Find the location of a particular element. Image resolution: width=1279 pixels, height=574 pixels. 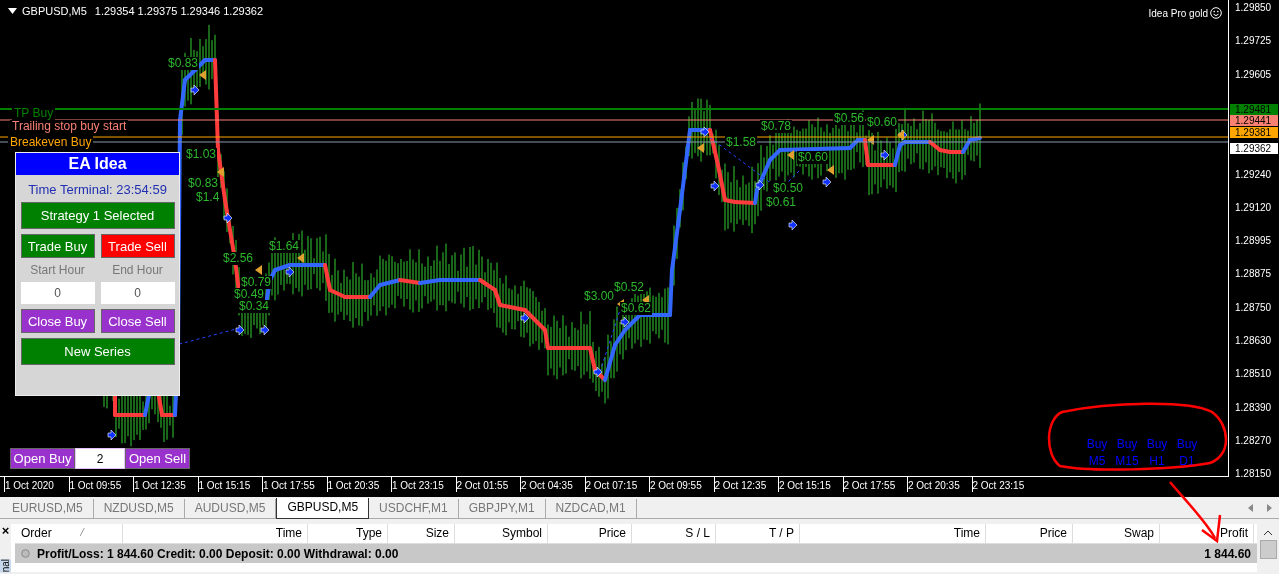

start-hour-field: 0 is located at coordinates (57, 293).